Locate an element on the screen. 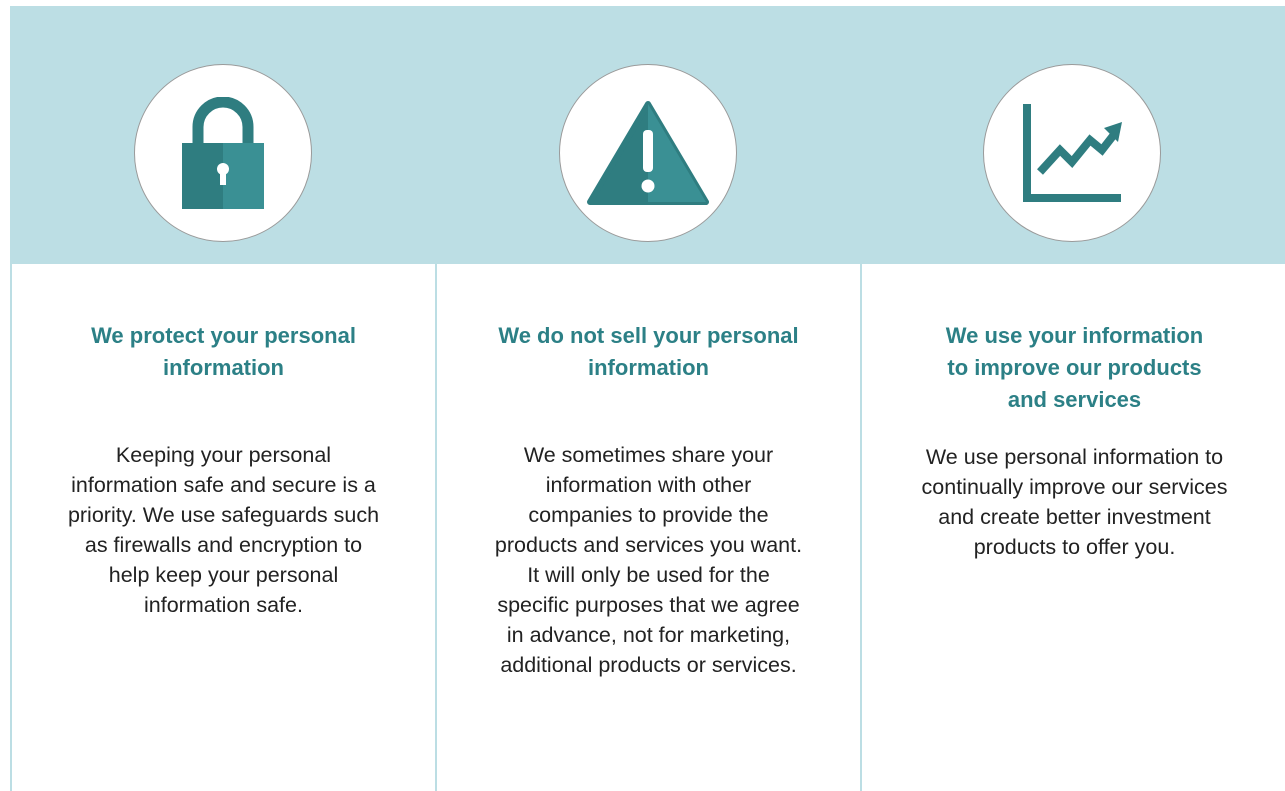  heading-line: We use your information is located at coordinates (1074, 335).